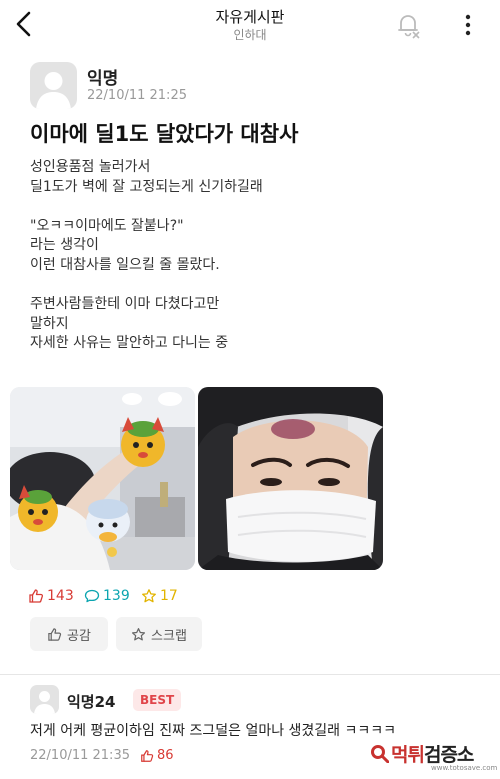 Image resolution: width=500 pixels, height=779 pixels. Describe the element at coordinates (79, 636) in the screenshot. I see `like-button-label: 공감` at that location.